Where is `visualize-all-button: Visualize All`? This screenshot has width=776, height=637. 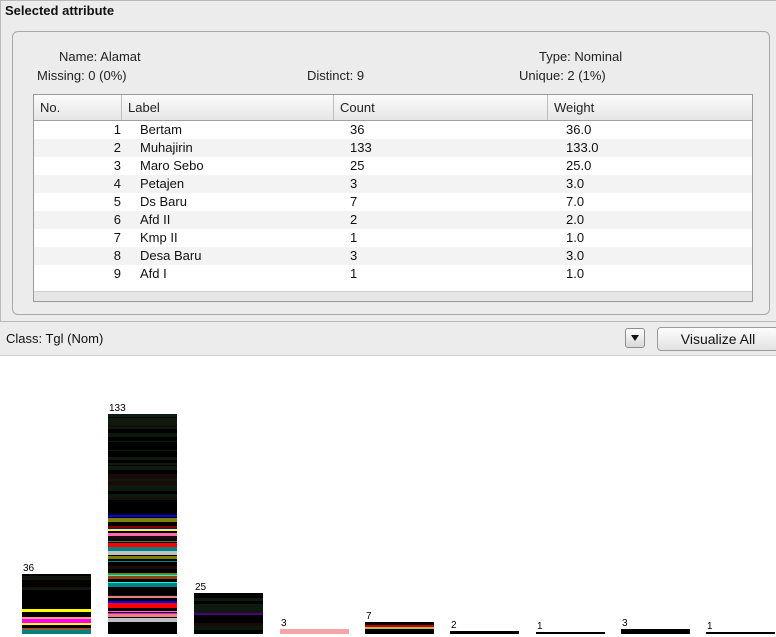
visualize-all-button: Visualize All is located at coordinates (716, 339).